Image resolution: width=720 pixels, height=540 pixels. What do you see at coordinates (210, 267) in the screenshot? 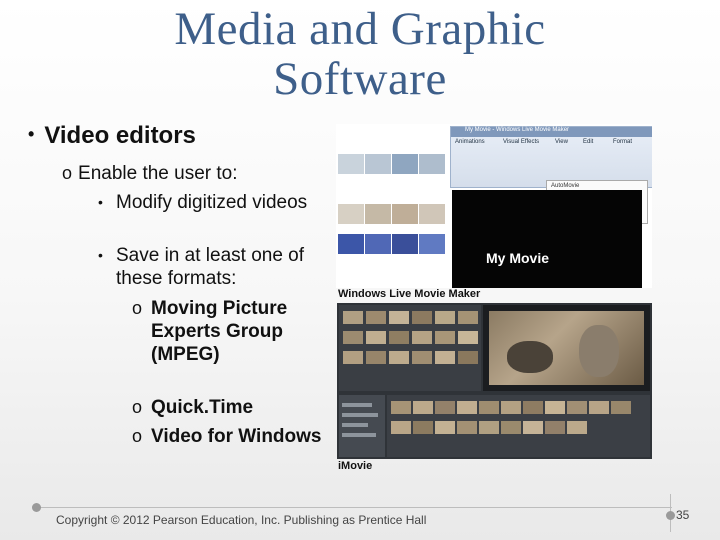
I see `bullet-text: Save in at least one of these formats:` at bounding box center [210, 267].